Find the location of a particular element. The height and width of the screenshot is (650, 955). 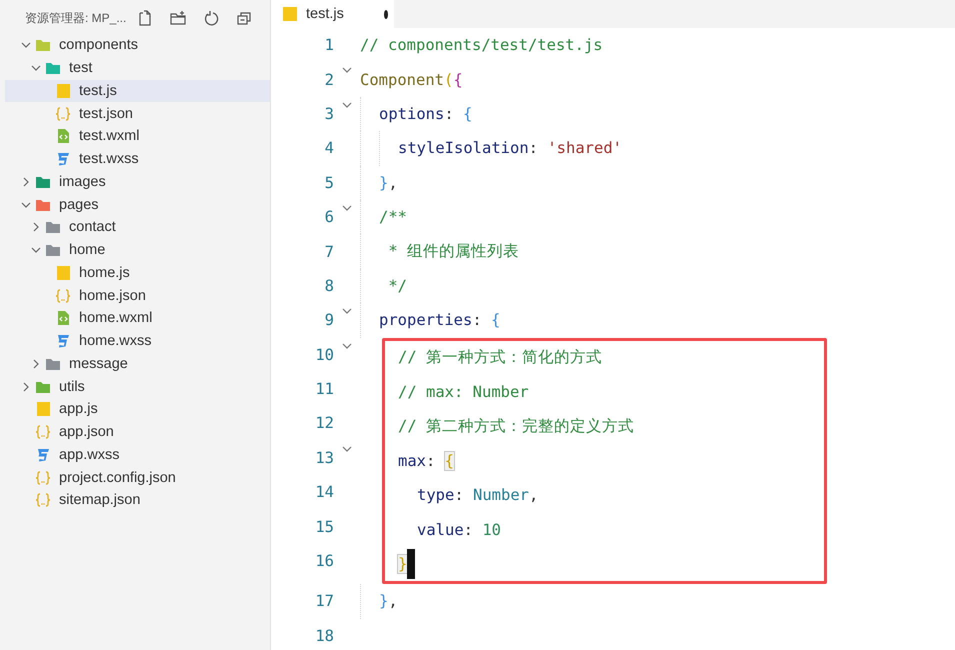

code-token: options is located at coordinates (411, 113).